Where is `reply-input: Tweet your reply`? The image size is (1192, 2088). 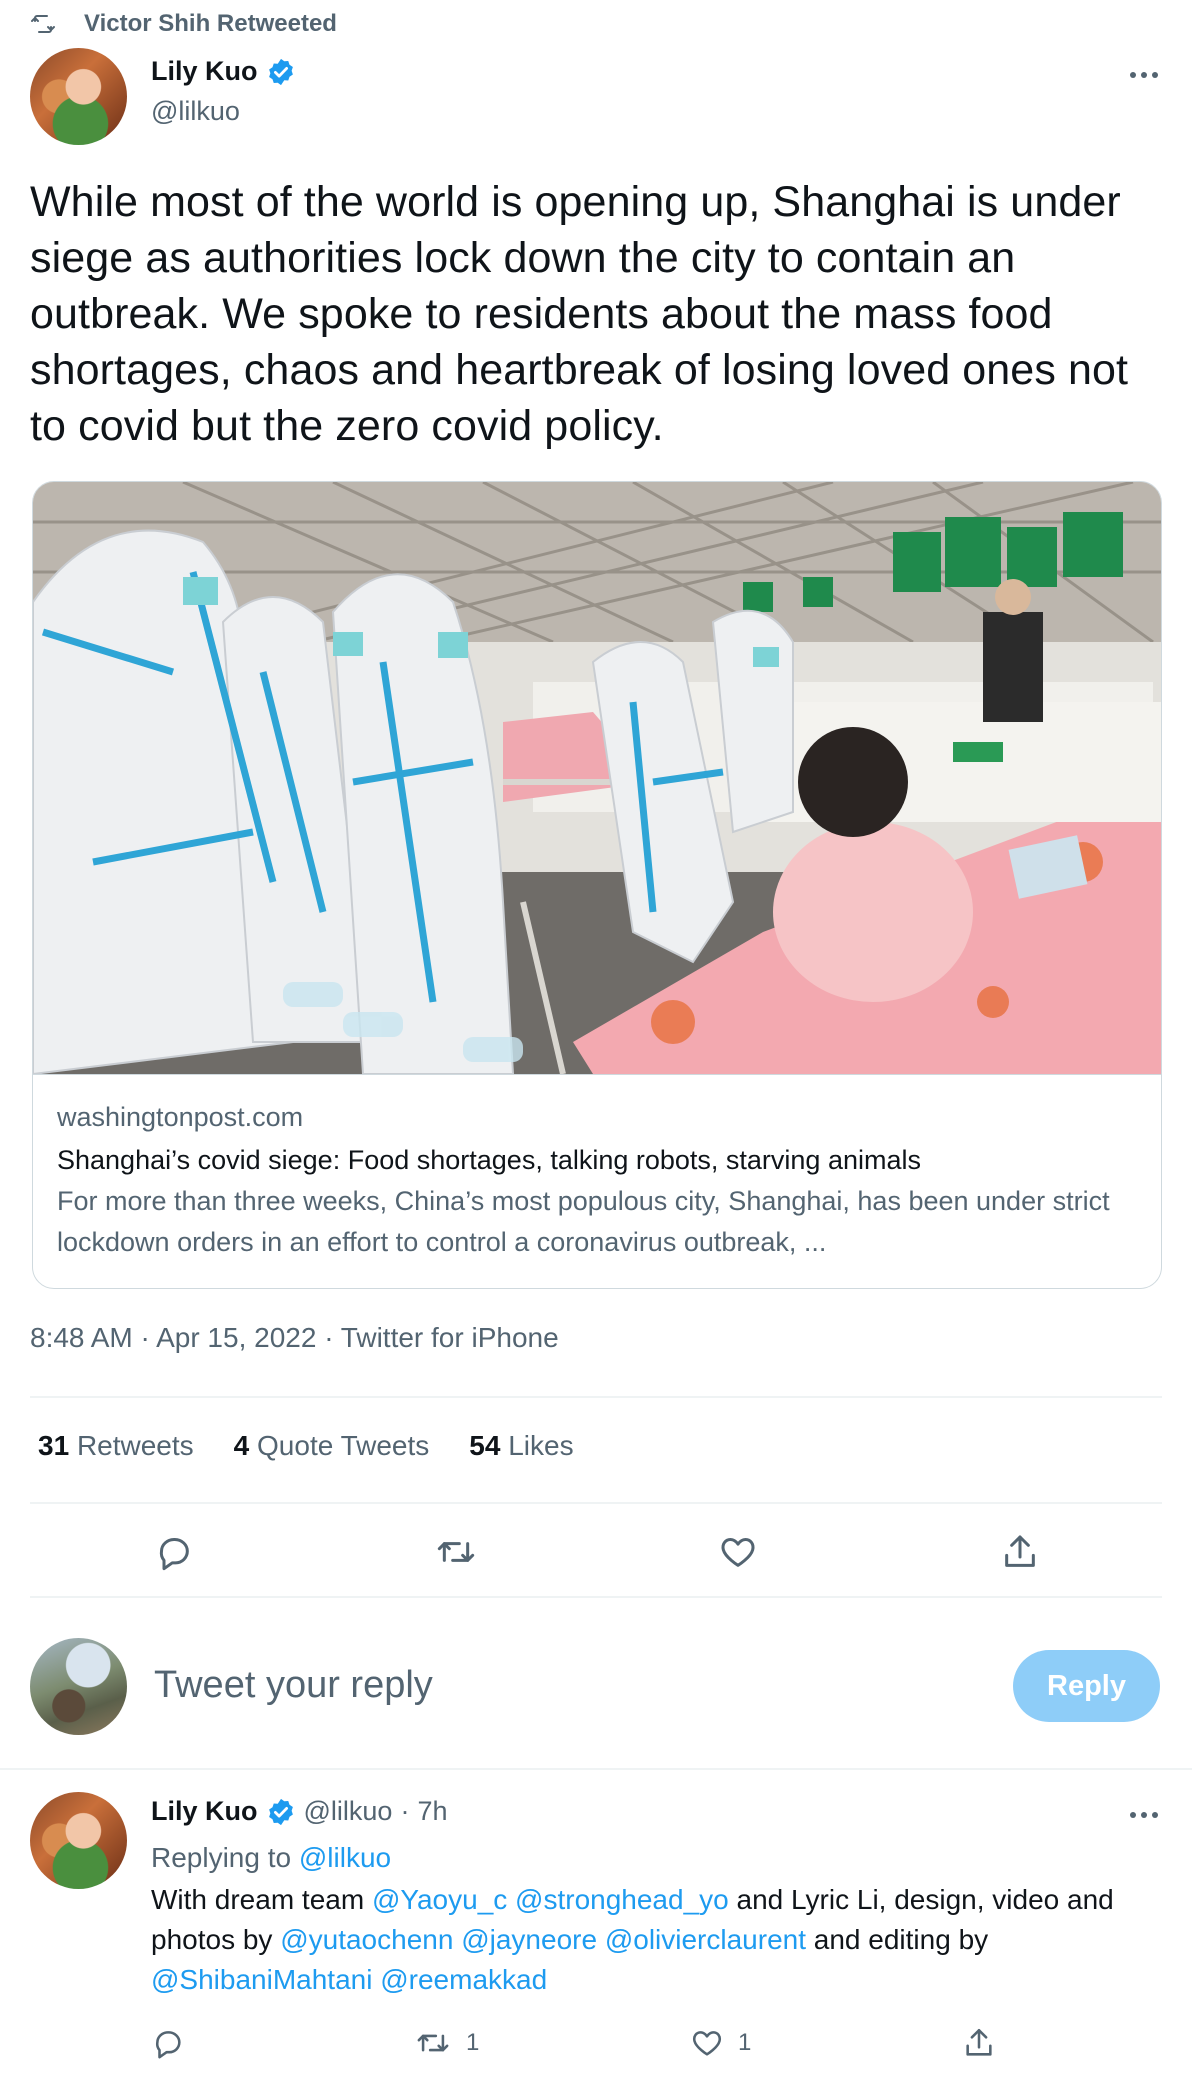 reply-input: Tweet your reply is located at coordinates (293, 1685).